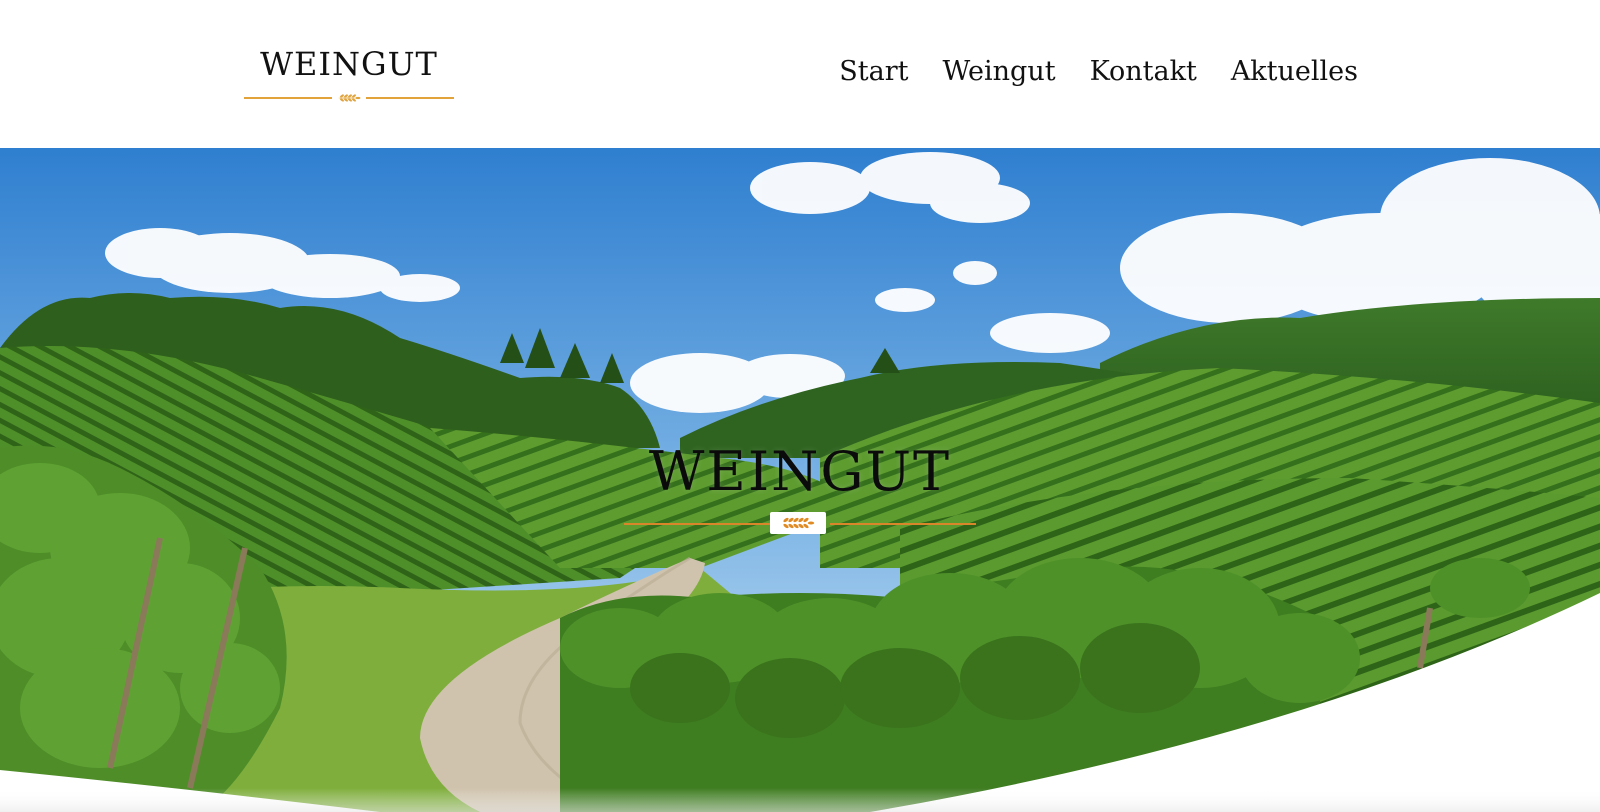  I want to click on site-logo: WEINGUT, so click(349, 73).